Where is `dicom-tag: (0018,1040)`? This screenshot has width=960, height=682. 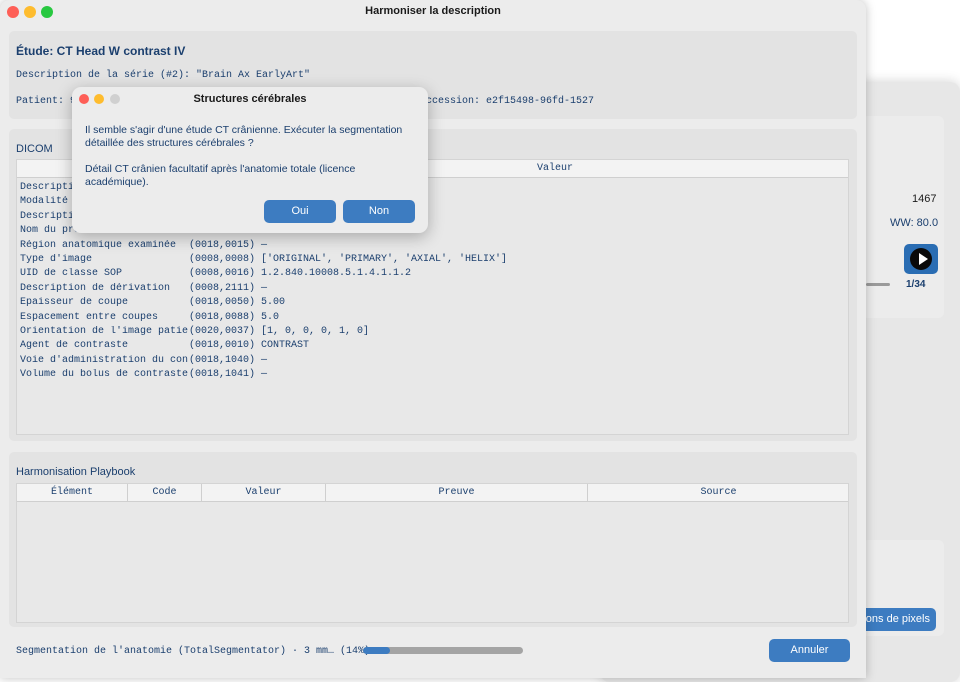
dicom-tag: (0018,1040) is located at coordinates (222, 360).